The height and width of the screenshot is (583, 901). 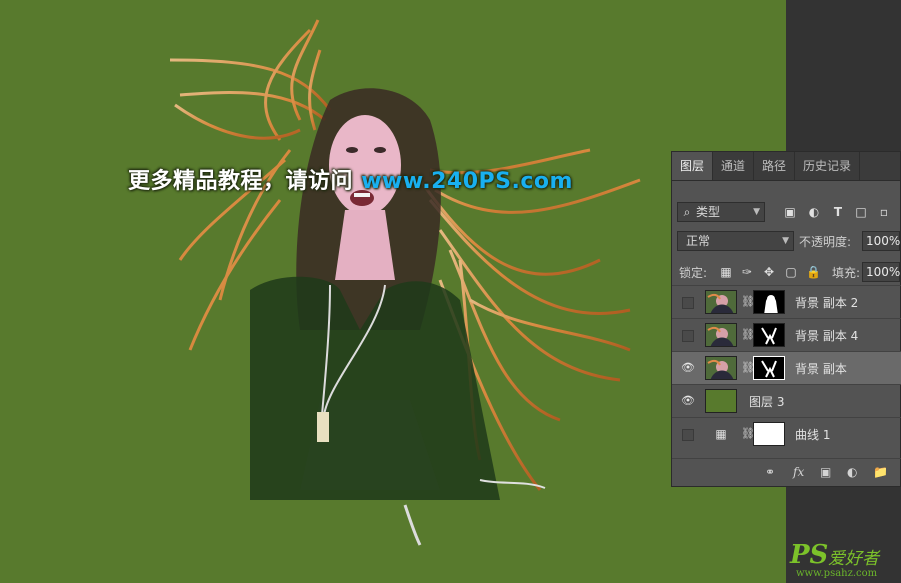 What do you see at coordinates (826, 335) in the screenshot?
I see `layer-name: 背景 副本 4` at bounding box center [826, 335].